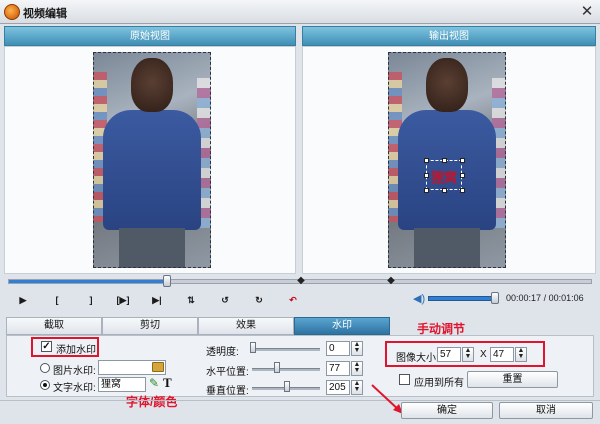  Describe the element at coordinates (152, 160) in the screenshot. I see `original-video-frame` at that location.